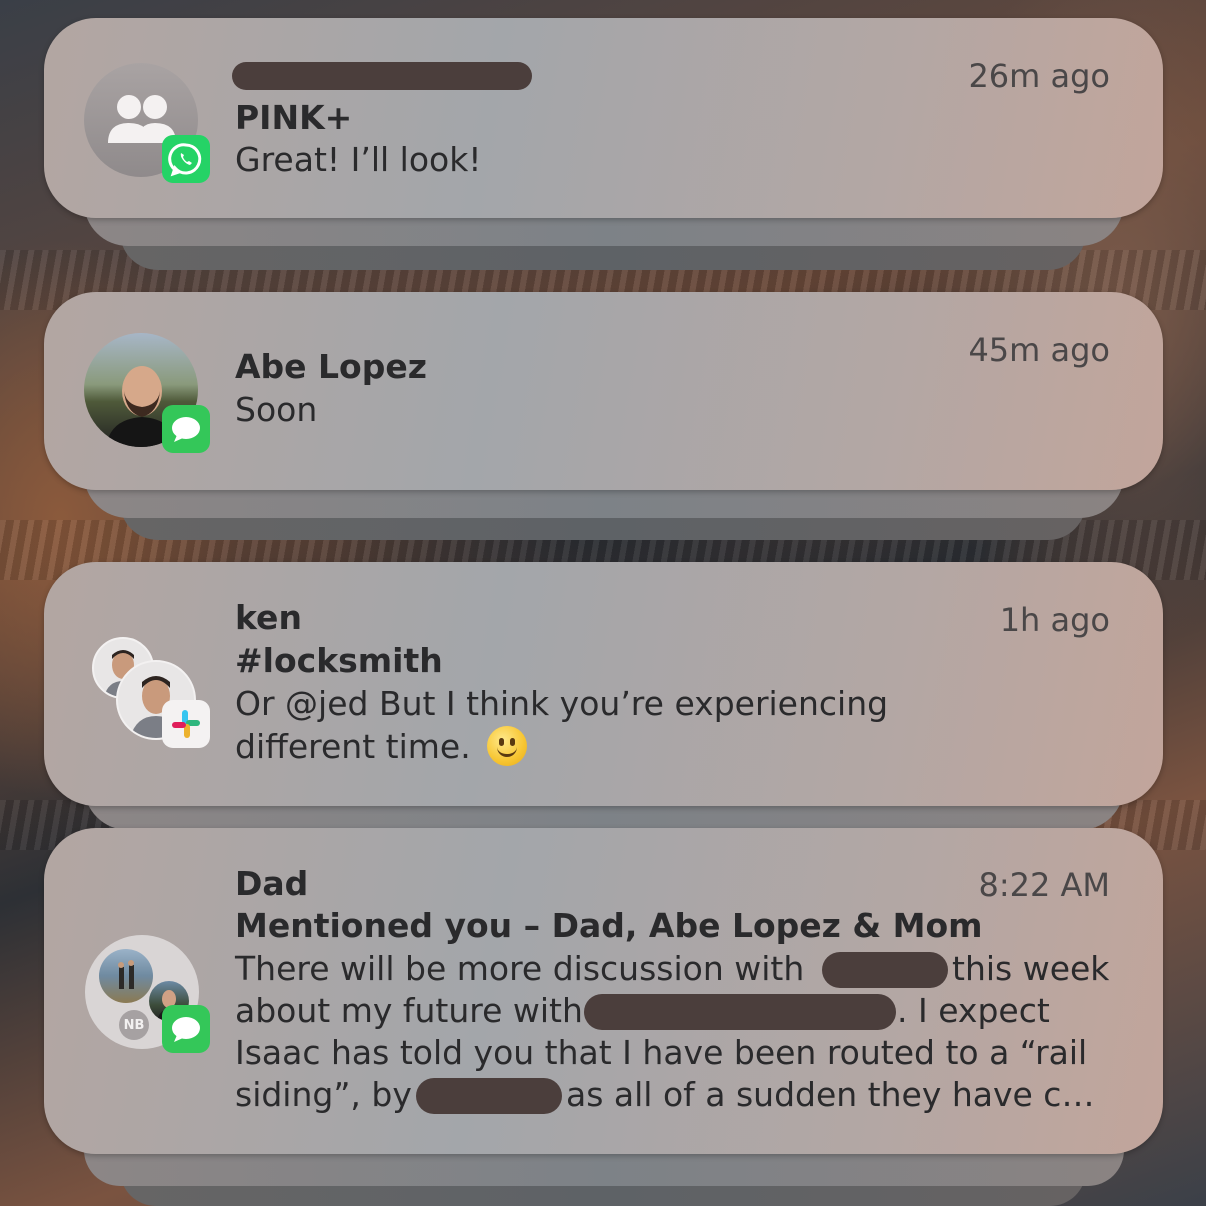 The width and height of the screenshot is (1206, 1206). What do you see at coordinates (1031, 968) in the screenshot?
I see `notification-body-line: this week` at bounding box center [1031, 968].